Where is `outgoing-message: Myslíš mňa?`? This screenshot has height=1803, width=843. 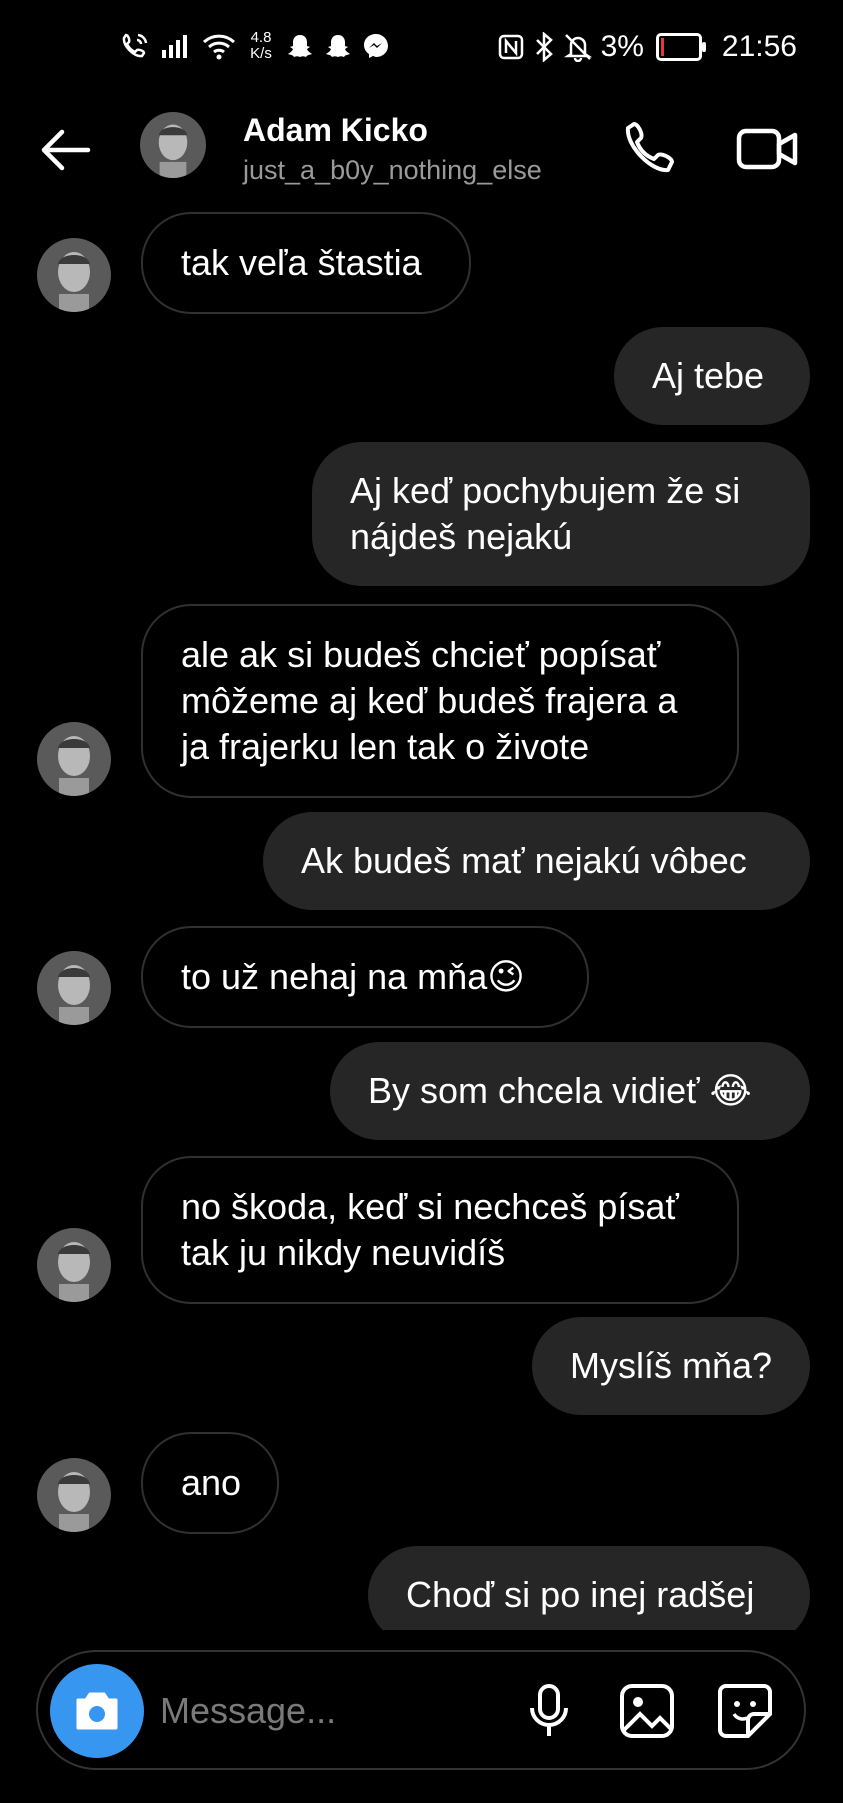
outgoing-message: Myslíš mňa? is located at coordinates (671, 1366).